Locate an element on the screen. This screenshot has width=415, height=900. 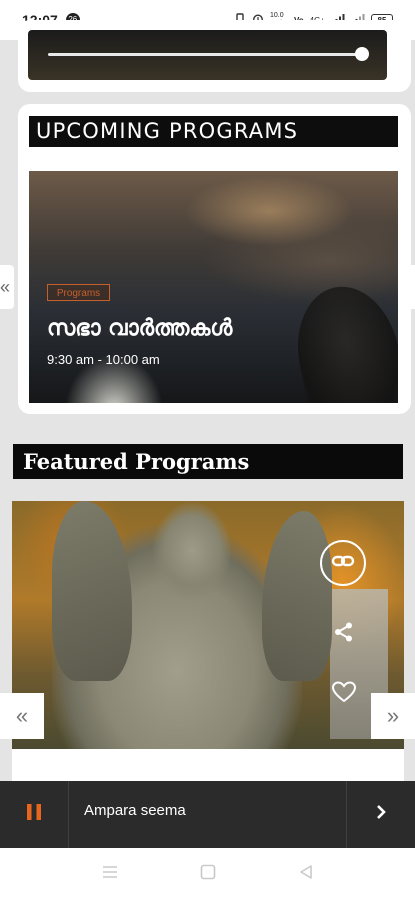
link-button is located at coordinates (343, 563).